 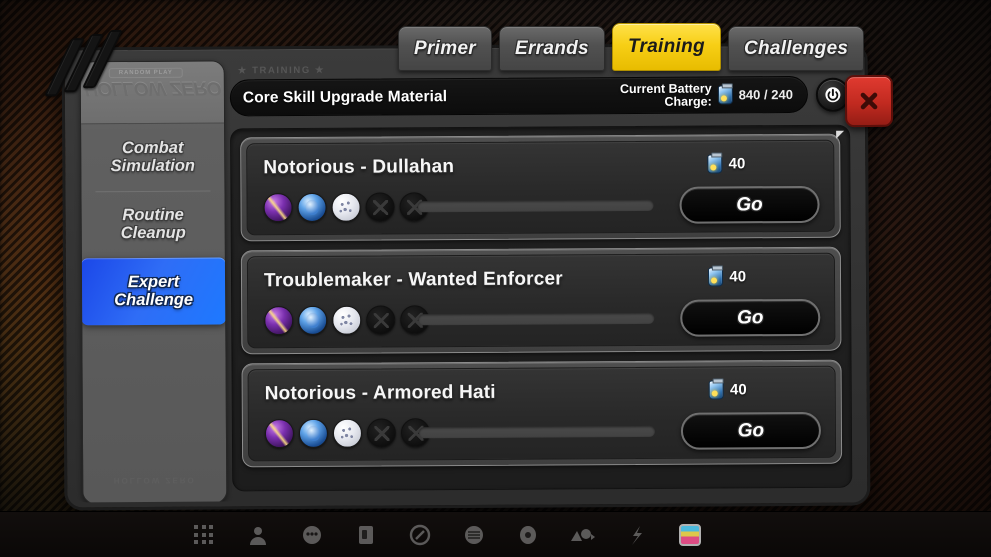 I want to click on scroll-marker-icon, so click(x=840, y=134).